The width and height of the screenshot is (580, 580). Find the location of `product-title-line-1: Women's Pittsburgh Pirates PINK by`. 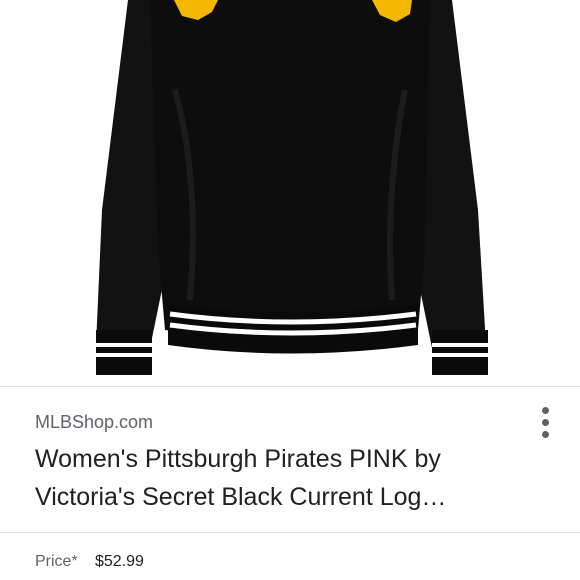

product-title-line-1: Women's Pittsburgh Pirates PINK by is located at coordinates (238, 459).